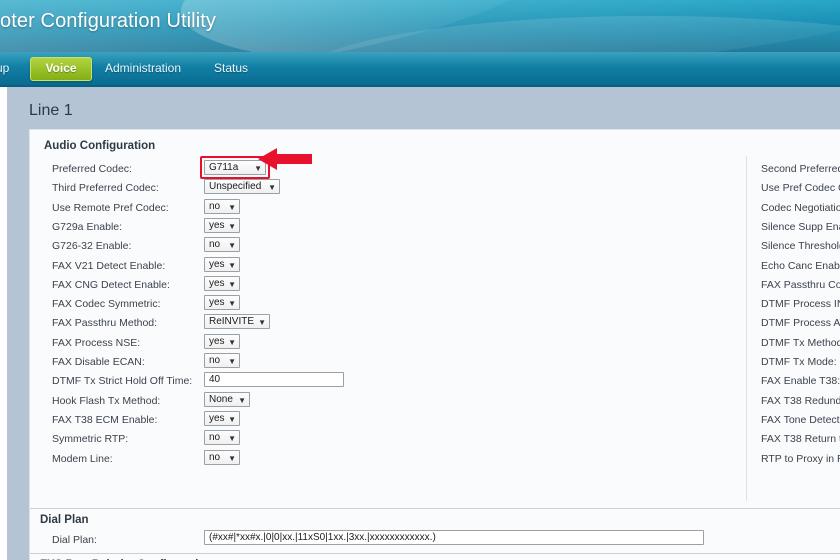 This screenshot has width=840, height=560. Describe the element at coordinates (215, 379) in the screenshot. I see `value-text: 40` at that location.